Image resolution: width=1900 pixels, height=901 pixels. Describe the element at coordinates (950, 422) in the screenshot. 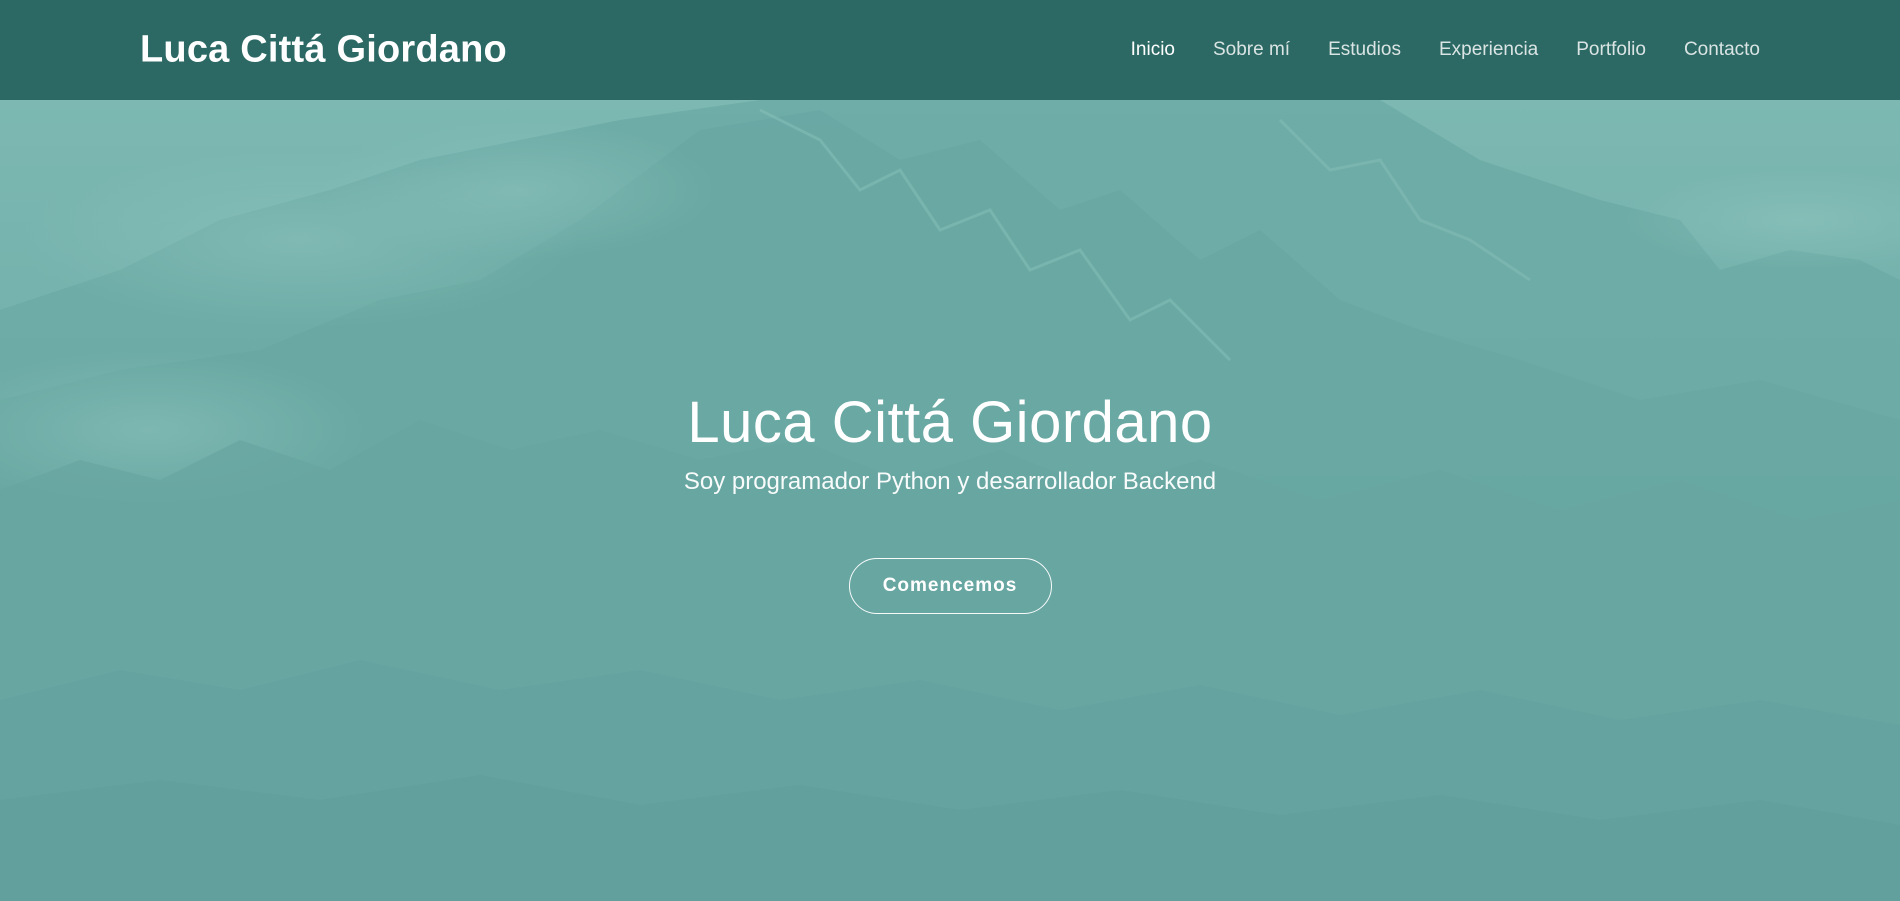

I see `hero-title: Luca Cittá Giordano` at that location.